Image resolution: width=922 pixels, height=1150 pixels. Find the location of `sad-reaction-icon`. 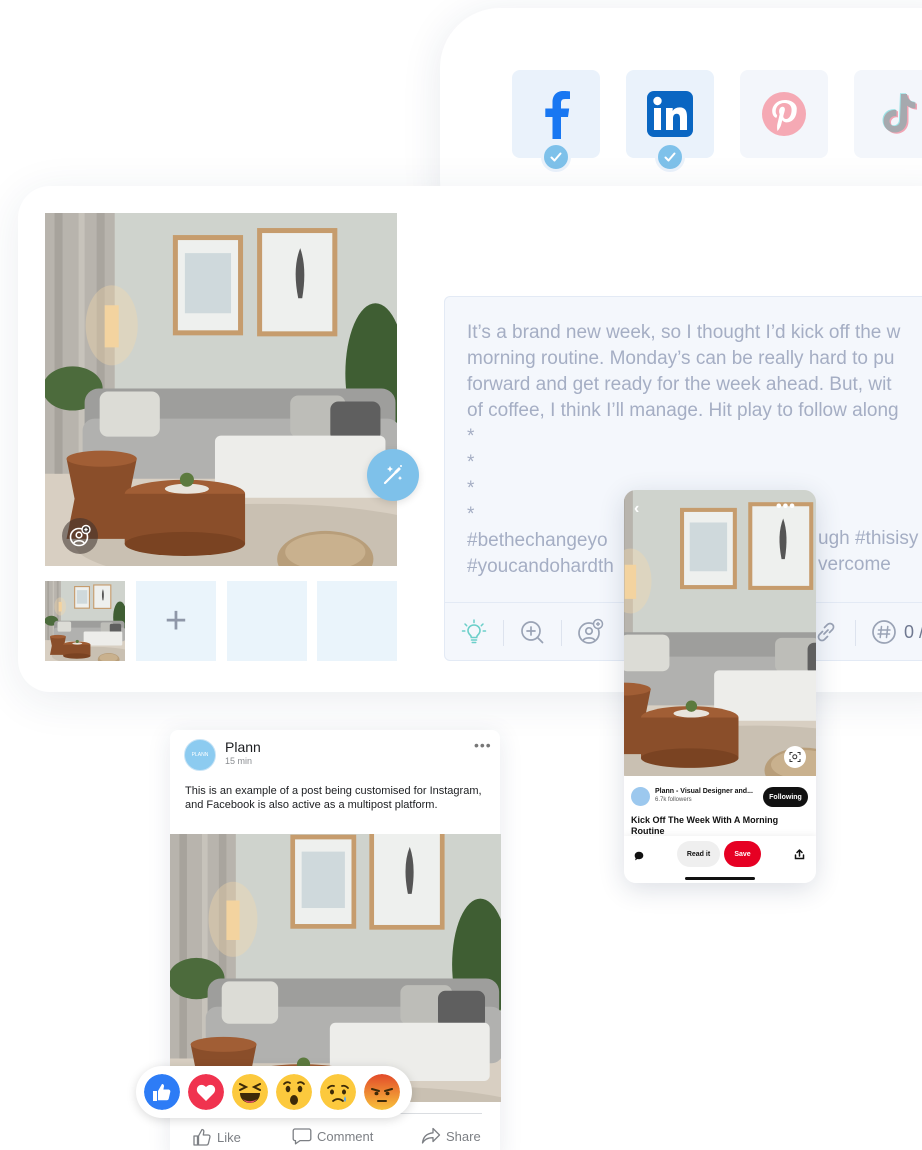

sad-reaction-icon is located at coordinates (338, 1092).